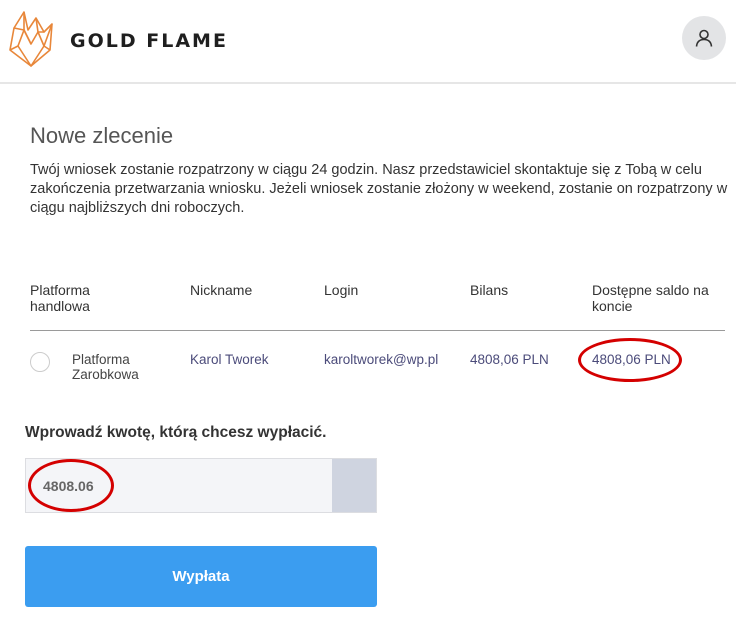 This screenshot has width=736, height=644. What do you see at coordinates (650, 298) in the screenshot?
I see `table-header-available: Dostępne saldo na koncie` at bounding box center [650, 298].